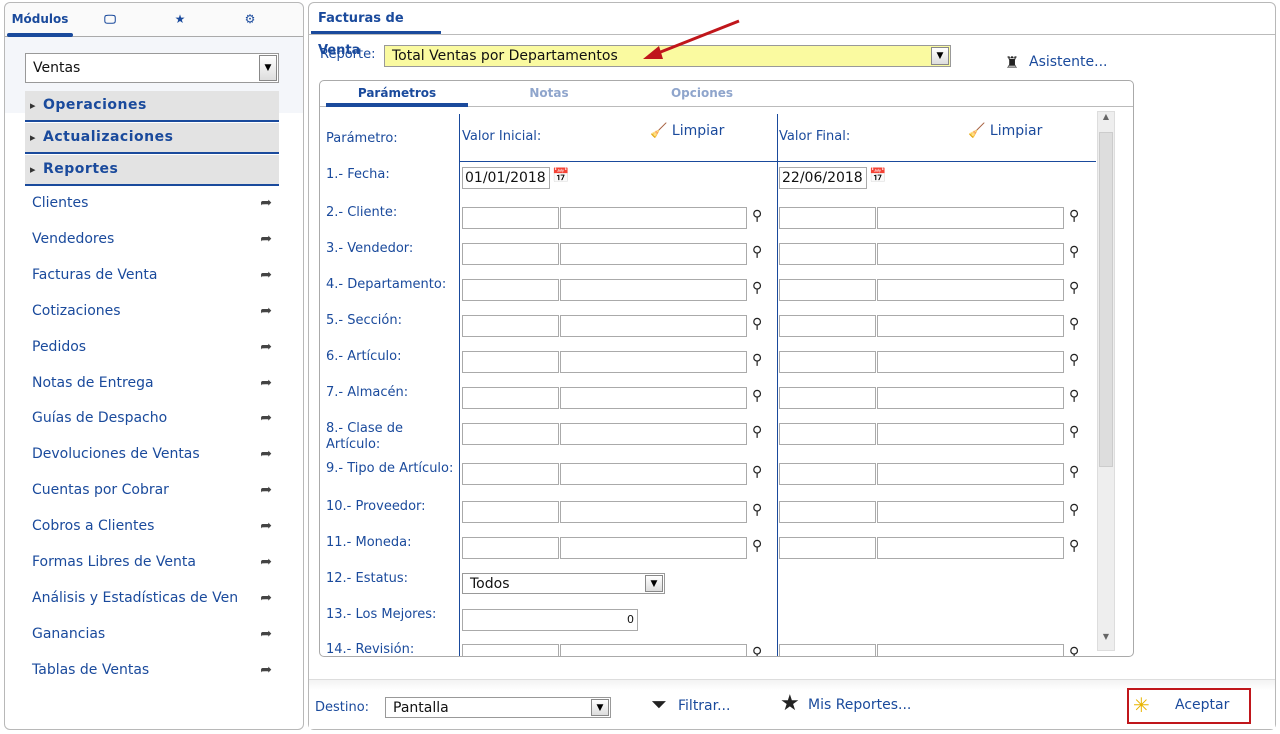 The width and height of the screenshot is (1280, 734). I want to click on destination-select: Pantalla ▼, so click(498, 707).